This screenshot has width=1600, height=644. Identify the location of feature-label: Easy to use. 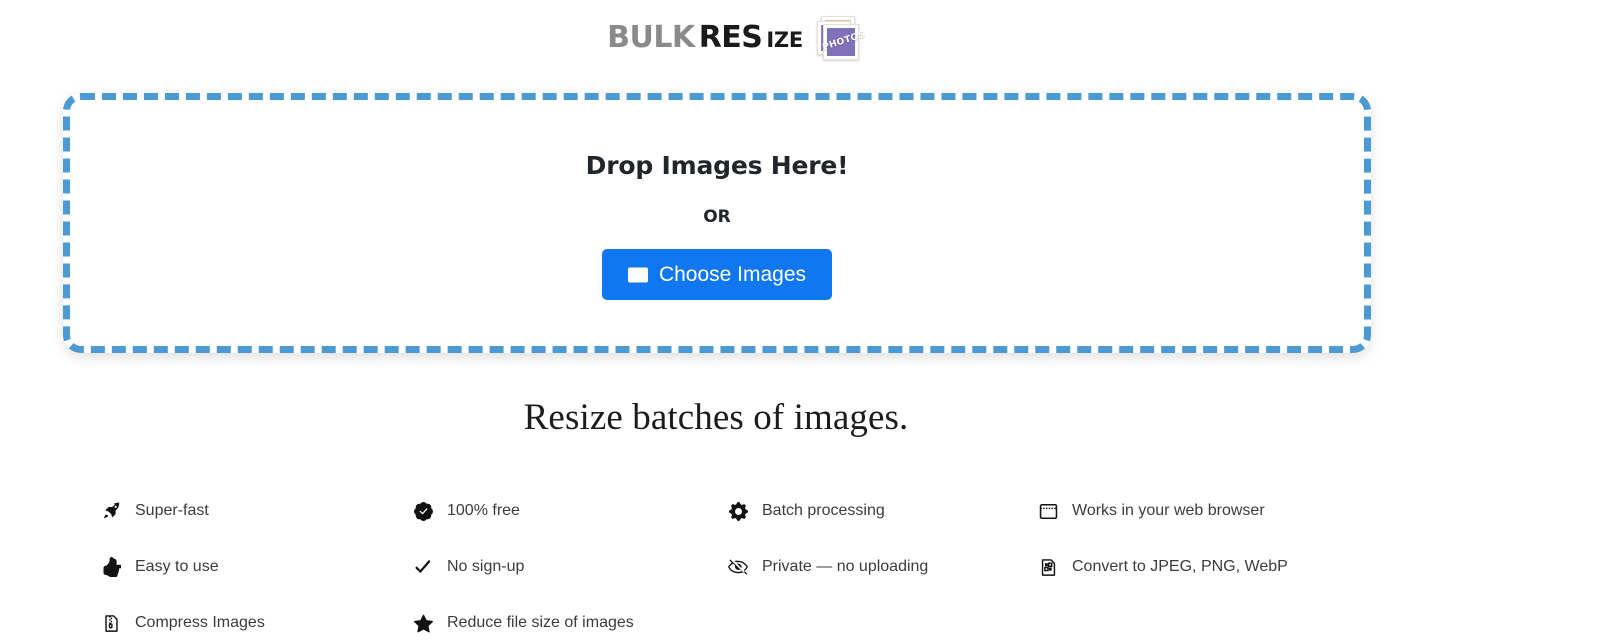
(177, 566).